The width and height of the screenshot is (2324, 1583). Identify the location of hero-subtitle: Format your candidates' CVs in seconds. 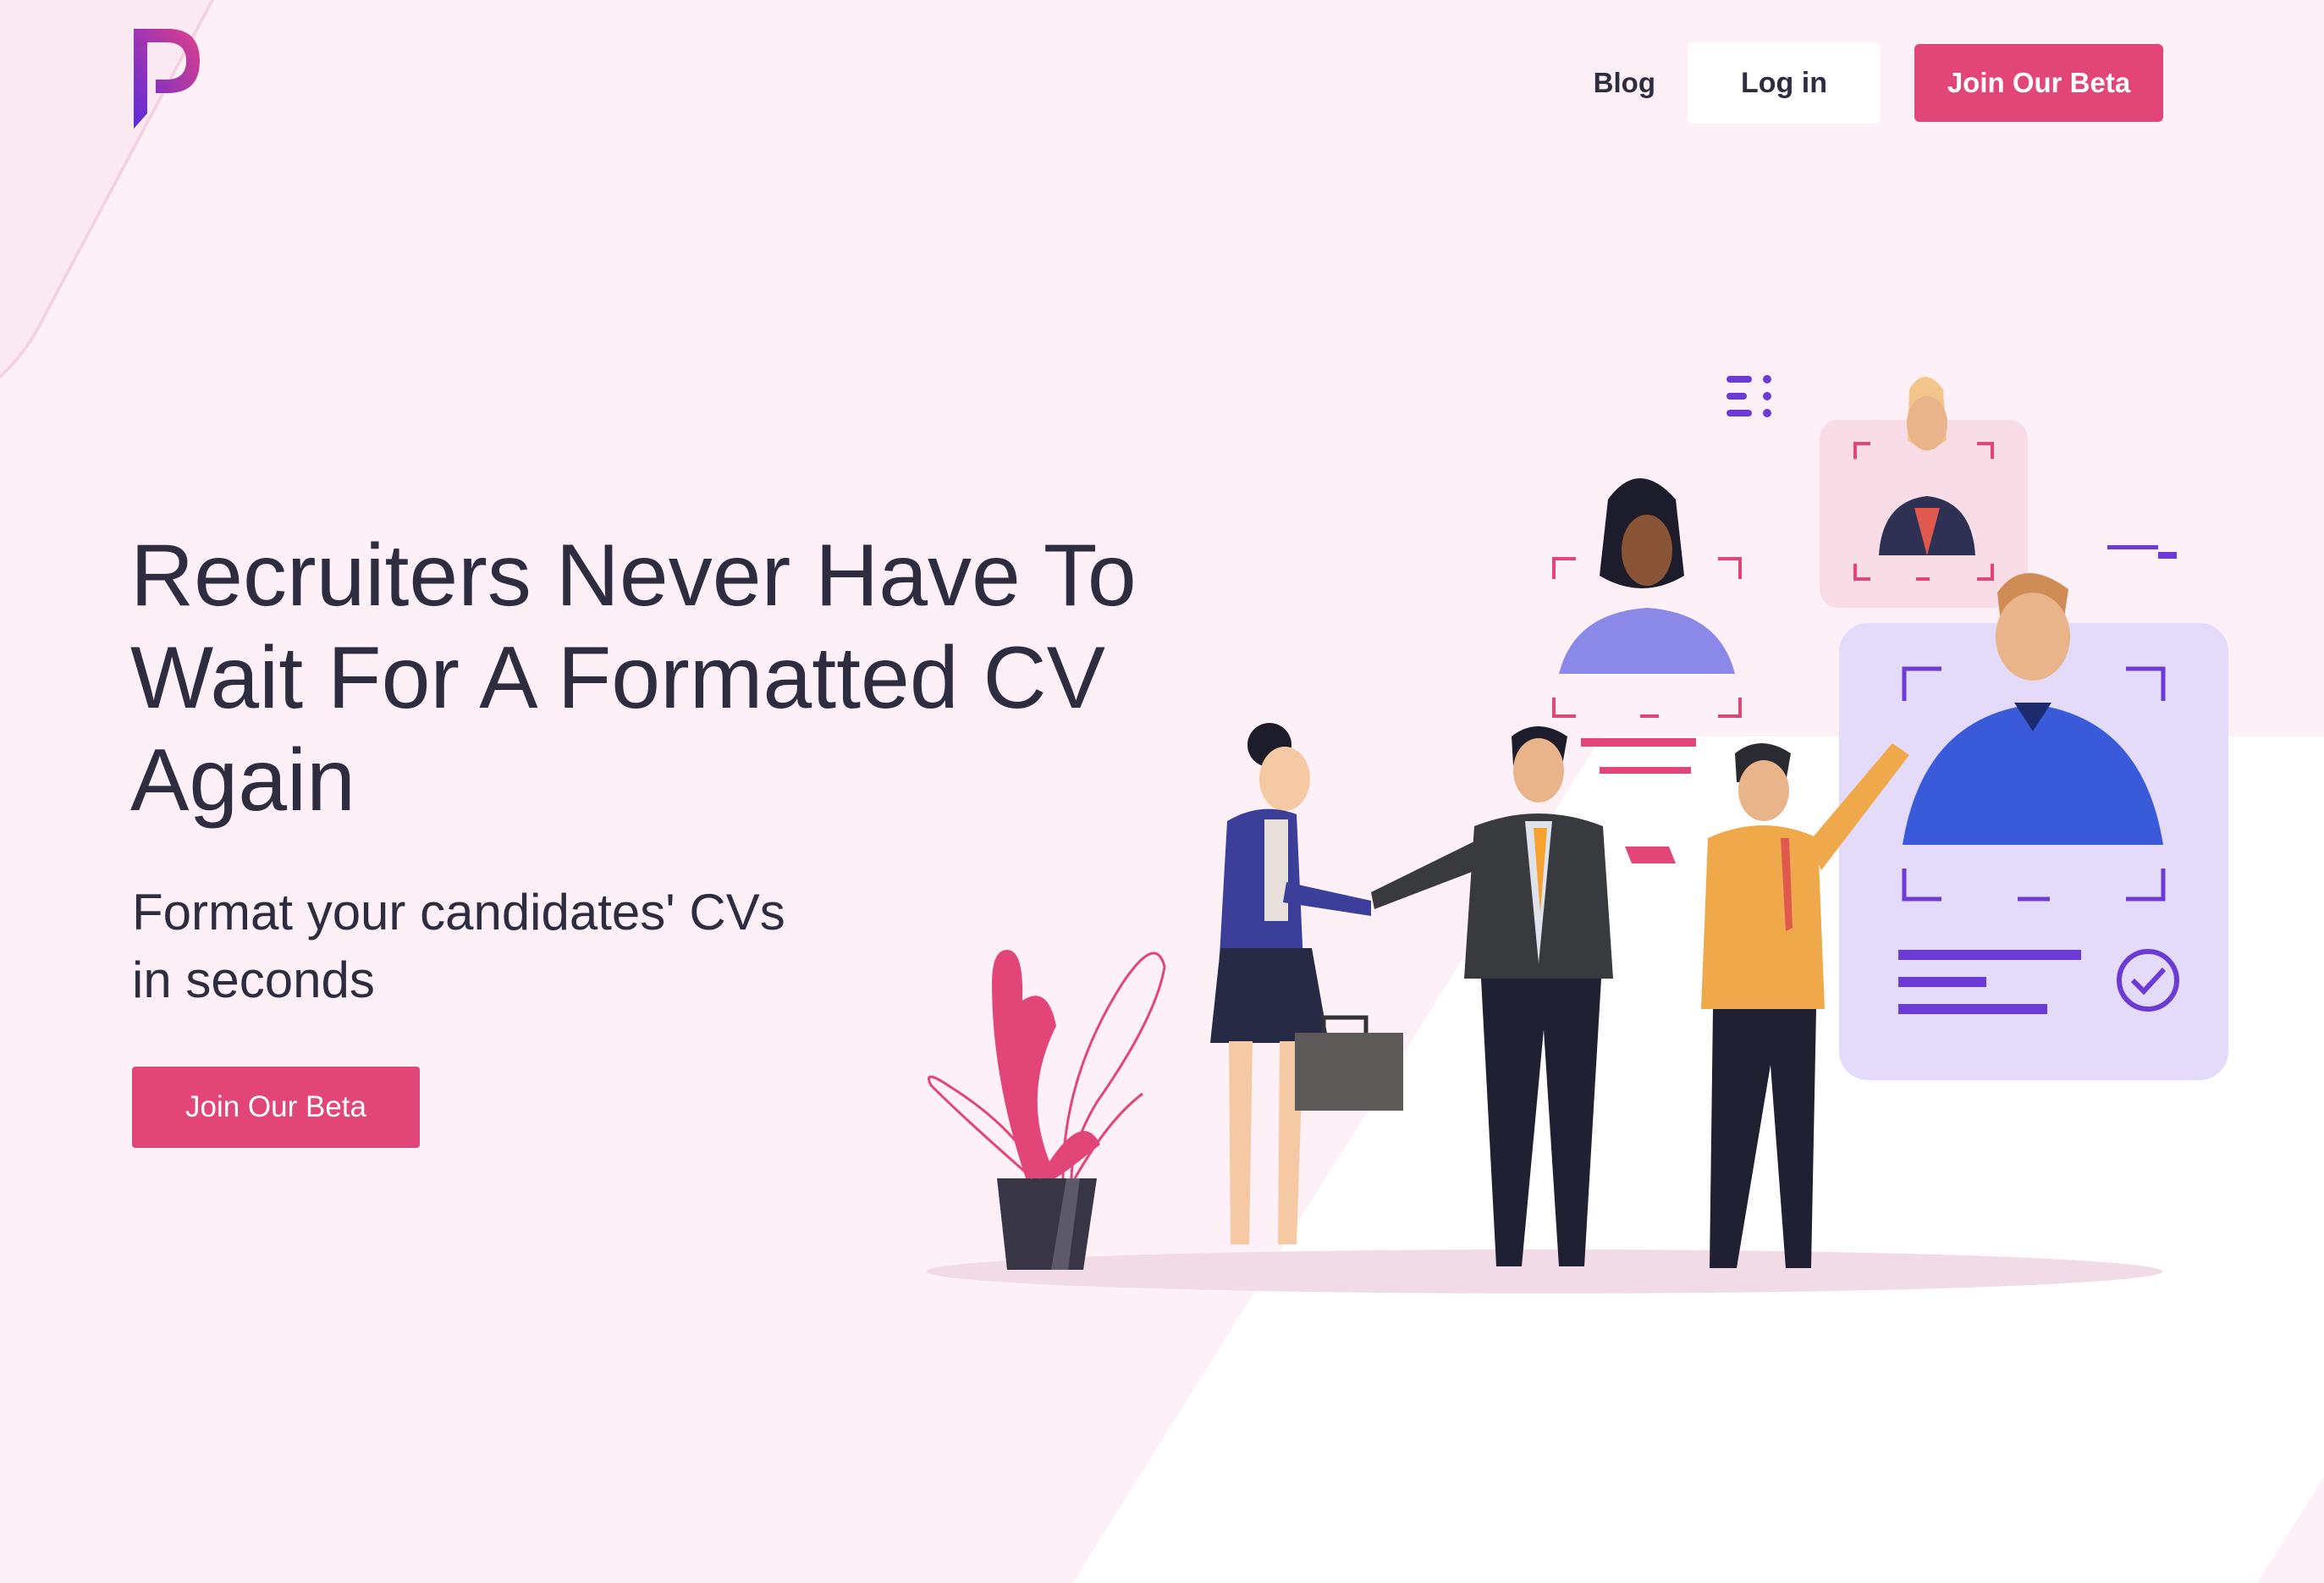
(513, 947).